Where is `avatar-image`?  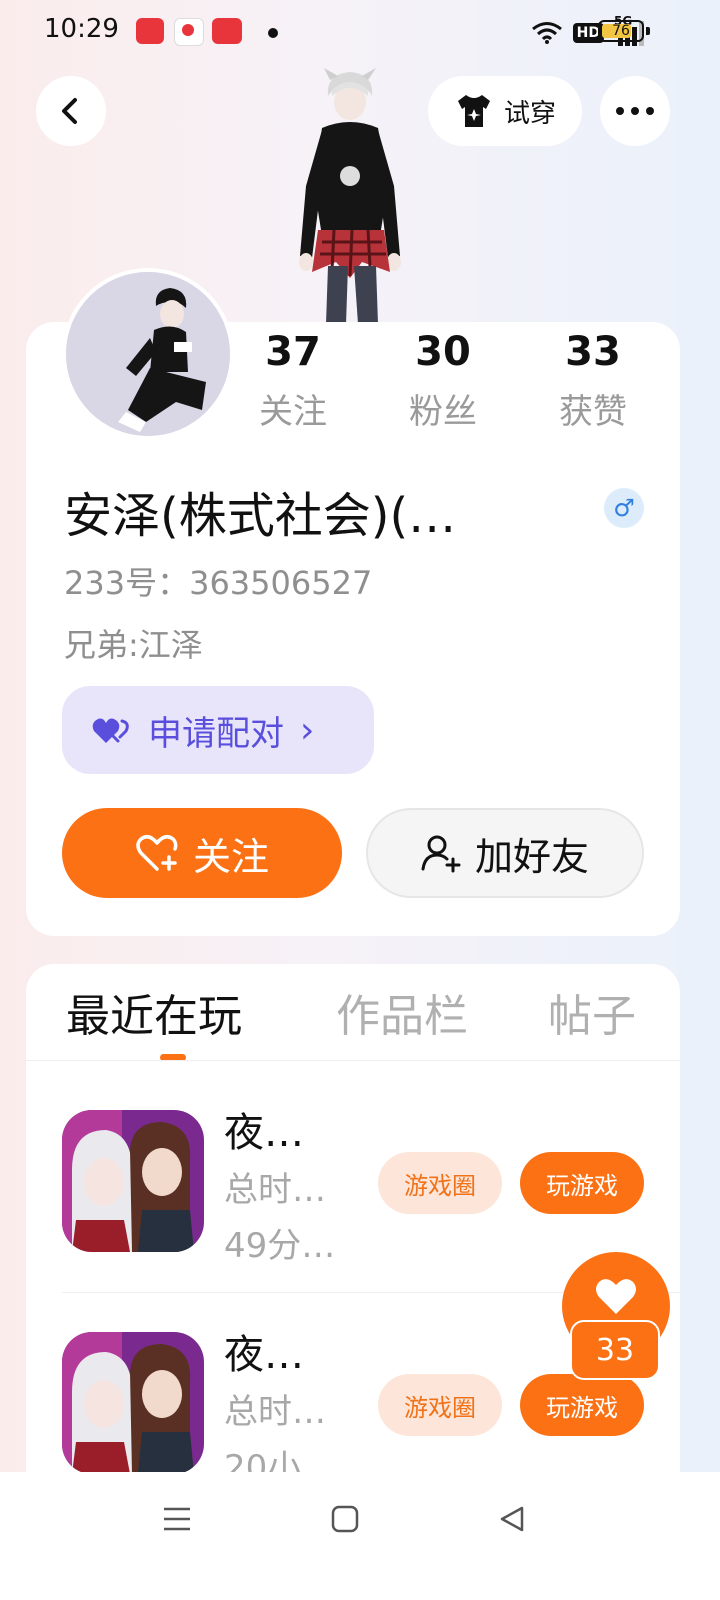 avatar-image is located at coordinates (148, 354).